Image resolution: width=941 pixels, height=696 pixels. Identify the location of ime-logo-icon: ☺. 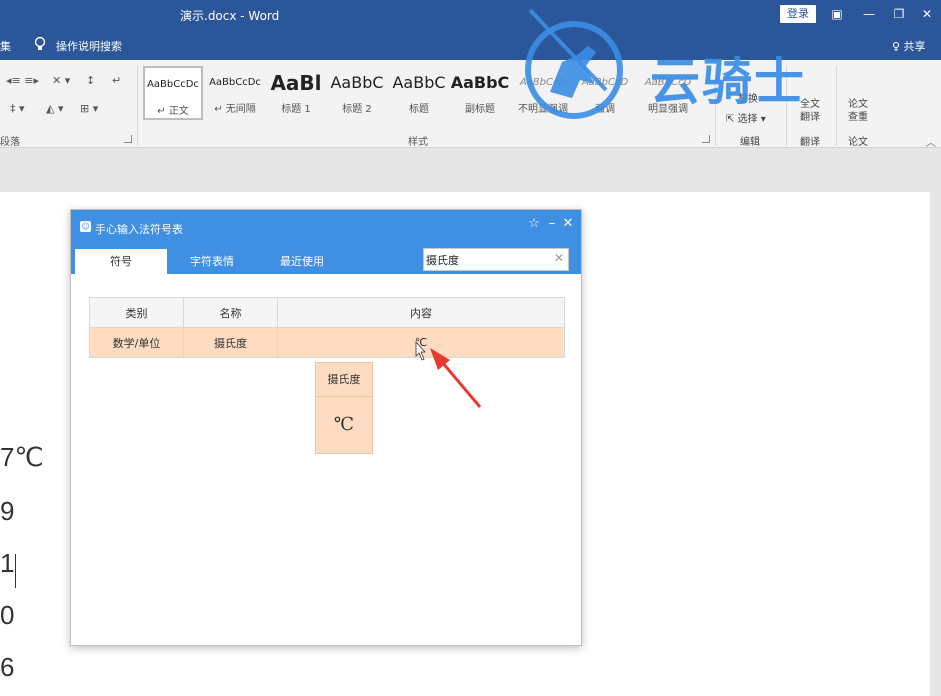
(85, 226).